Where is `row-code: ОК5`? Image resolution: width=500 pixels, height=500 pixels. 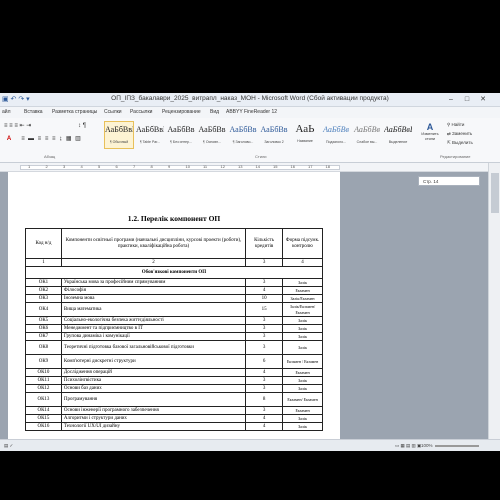 row-code: ОК5 is located at coordinates (43, 320).